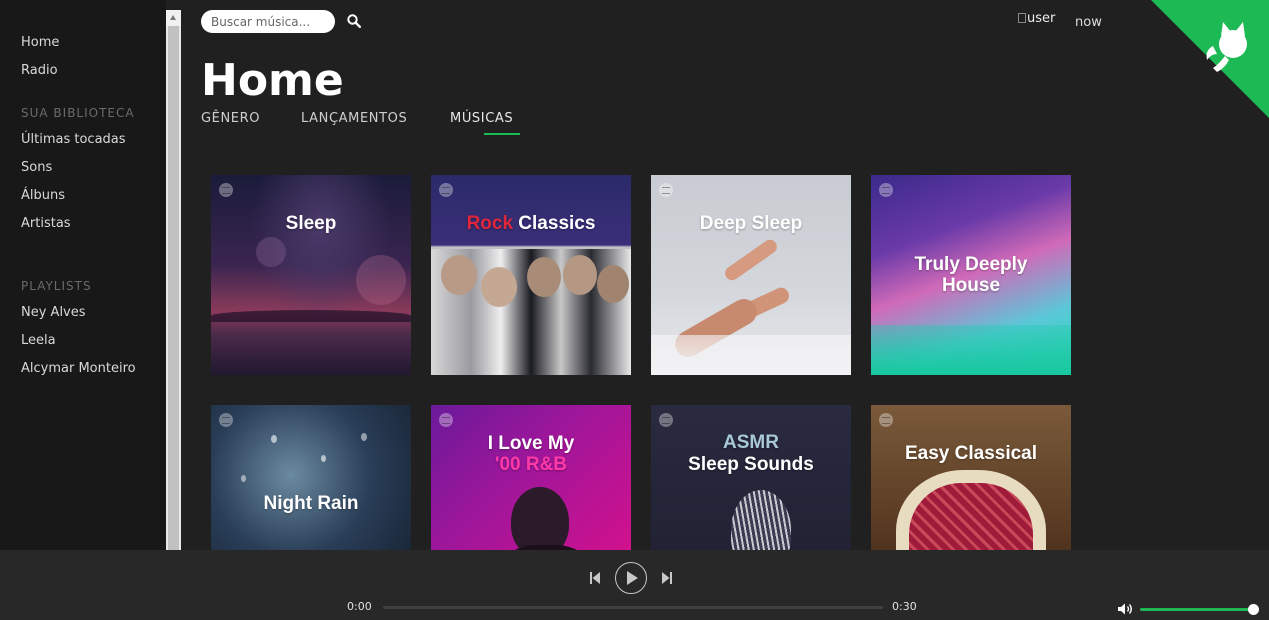 Image resolution: width=1269 pixels, height=620 pixels. Describe the element at coordinates (971, 453) in the screenshot. I see `card-title: Easy Classical` at that location.